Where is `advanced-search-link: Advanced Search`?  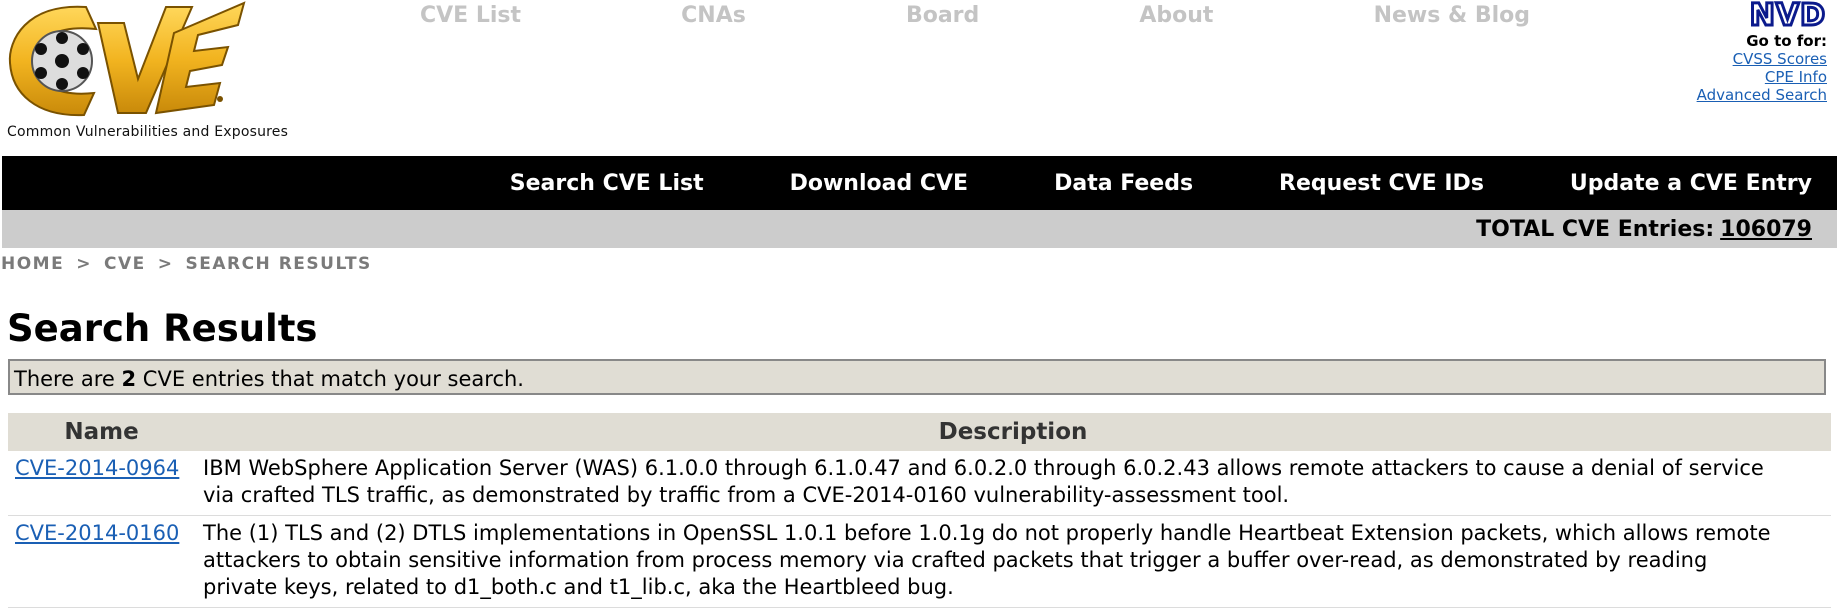 advanced-search-link: Advanced Search is located at coordinates (1727, 95).